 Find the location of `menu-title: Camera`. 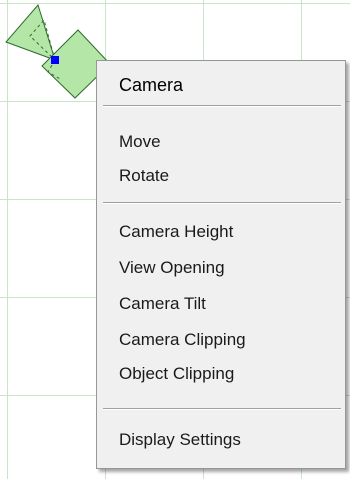

menu-title: Camera is located at coordinates (151, 85).